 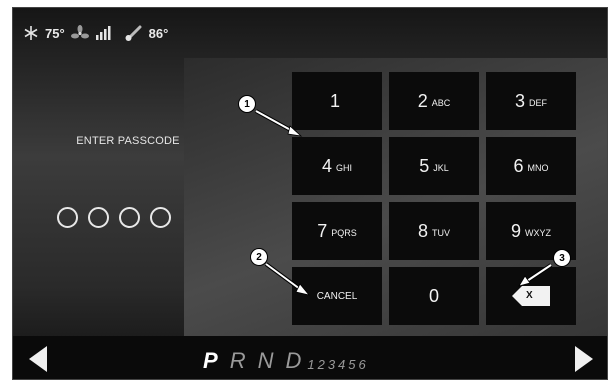 I want to click on thermometer-icon, so click(x=134, y=33).